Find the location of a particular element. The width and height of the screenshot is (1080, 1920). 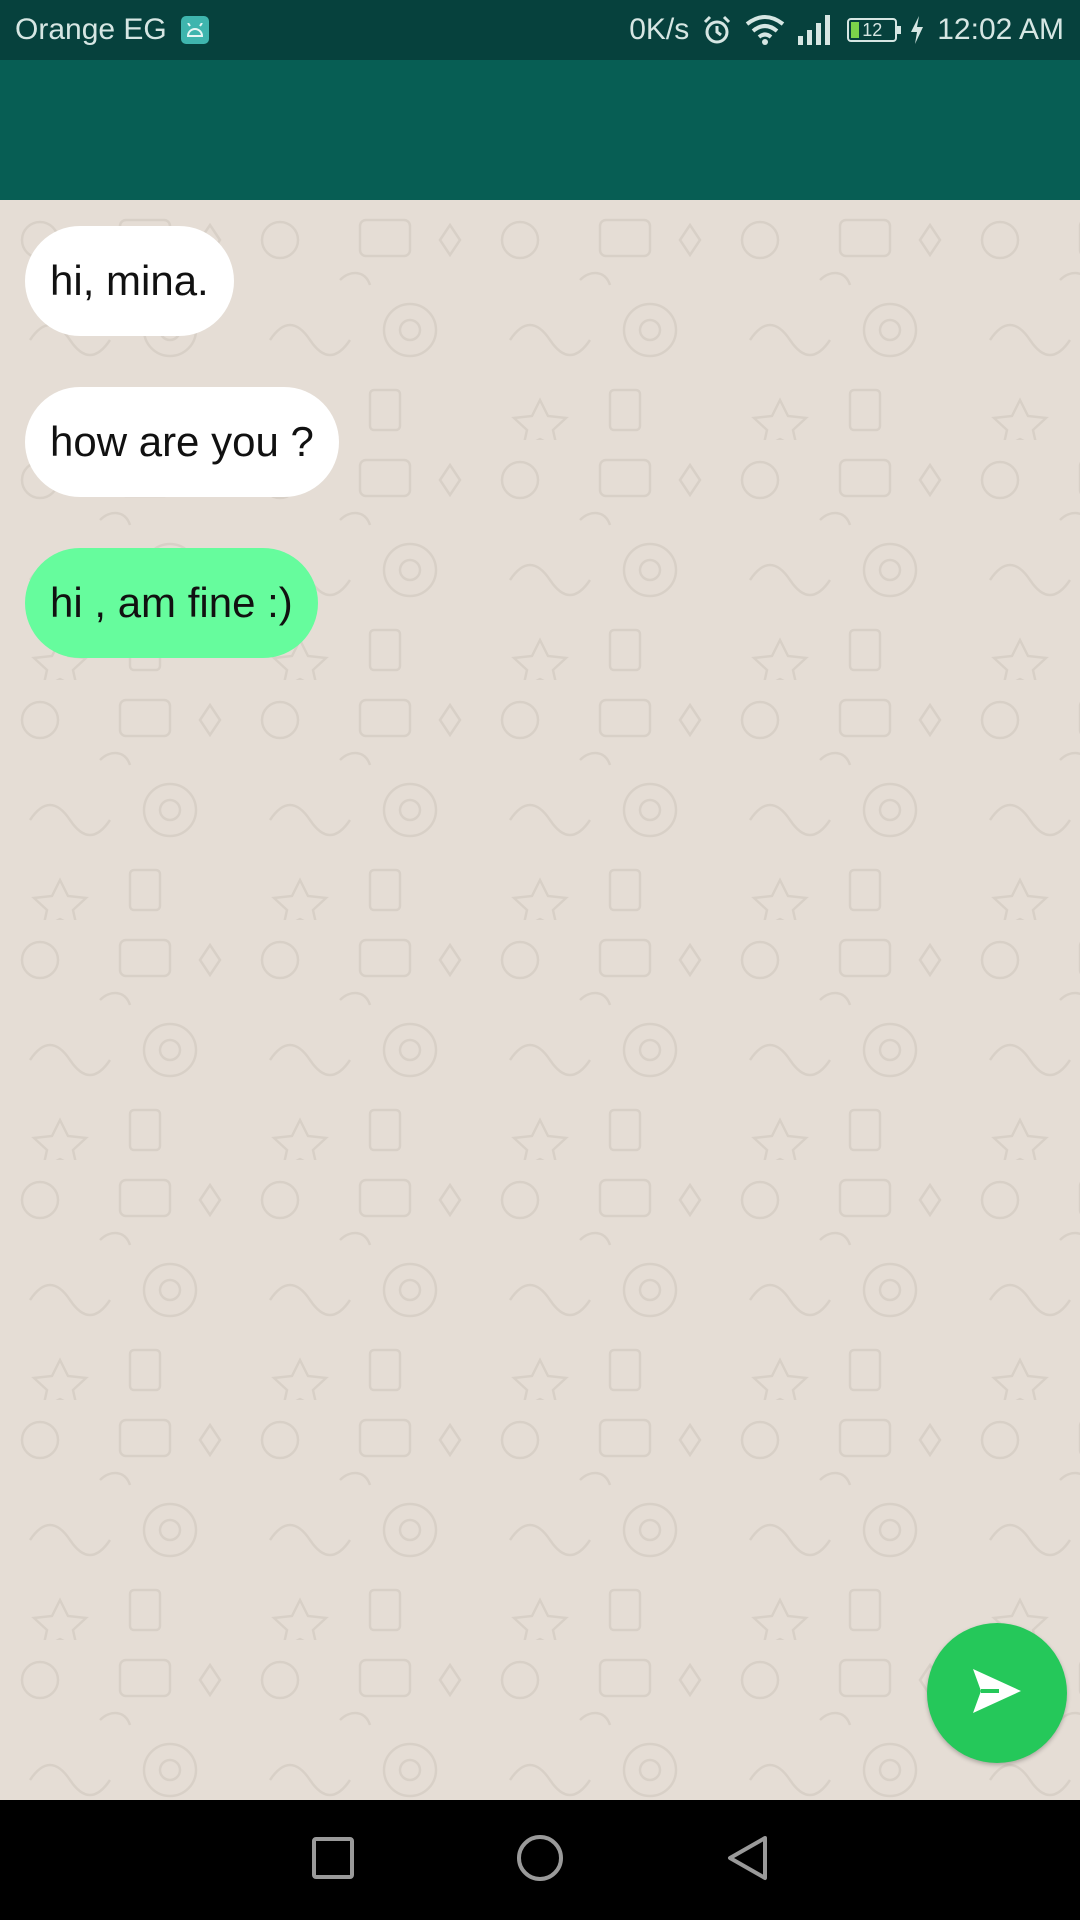

app-toolbar is located at coordinates (540, 130).